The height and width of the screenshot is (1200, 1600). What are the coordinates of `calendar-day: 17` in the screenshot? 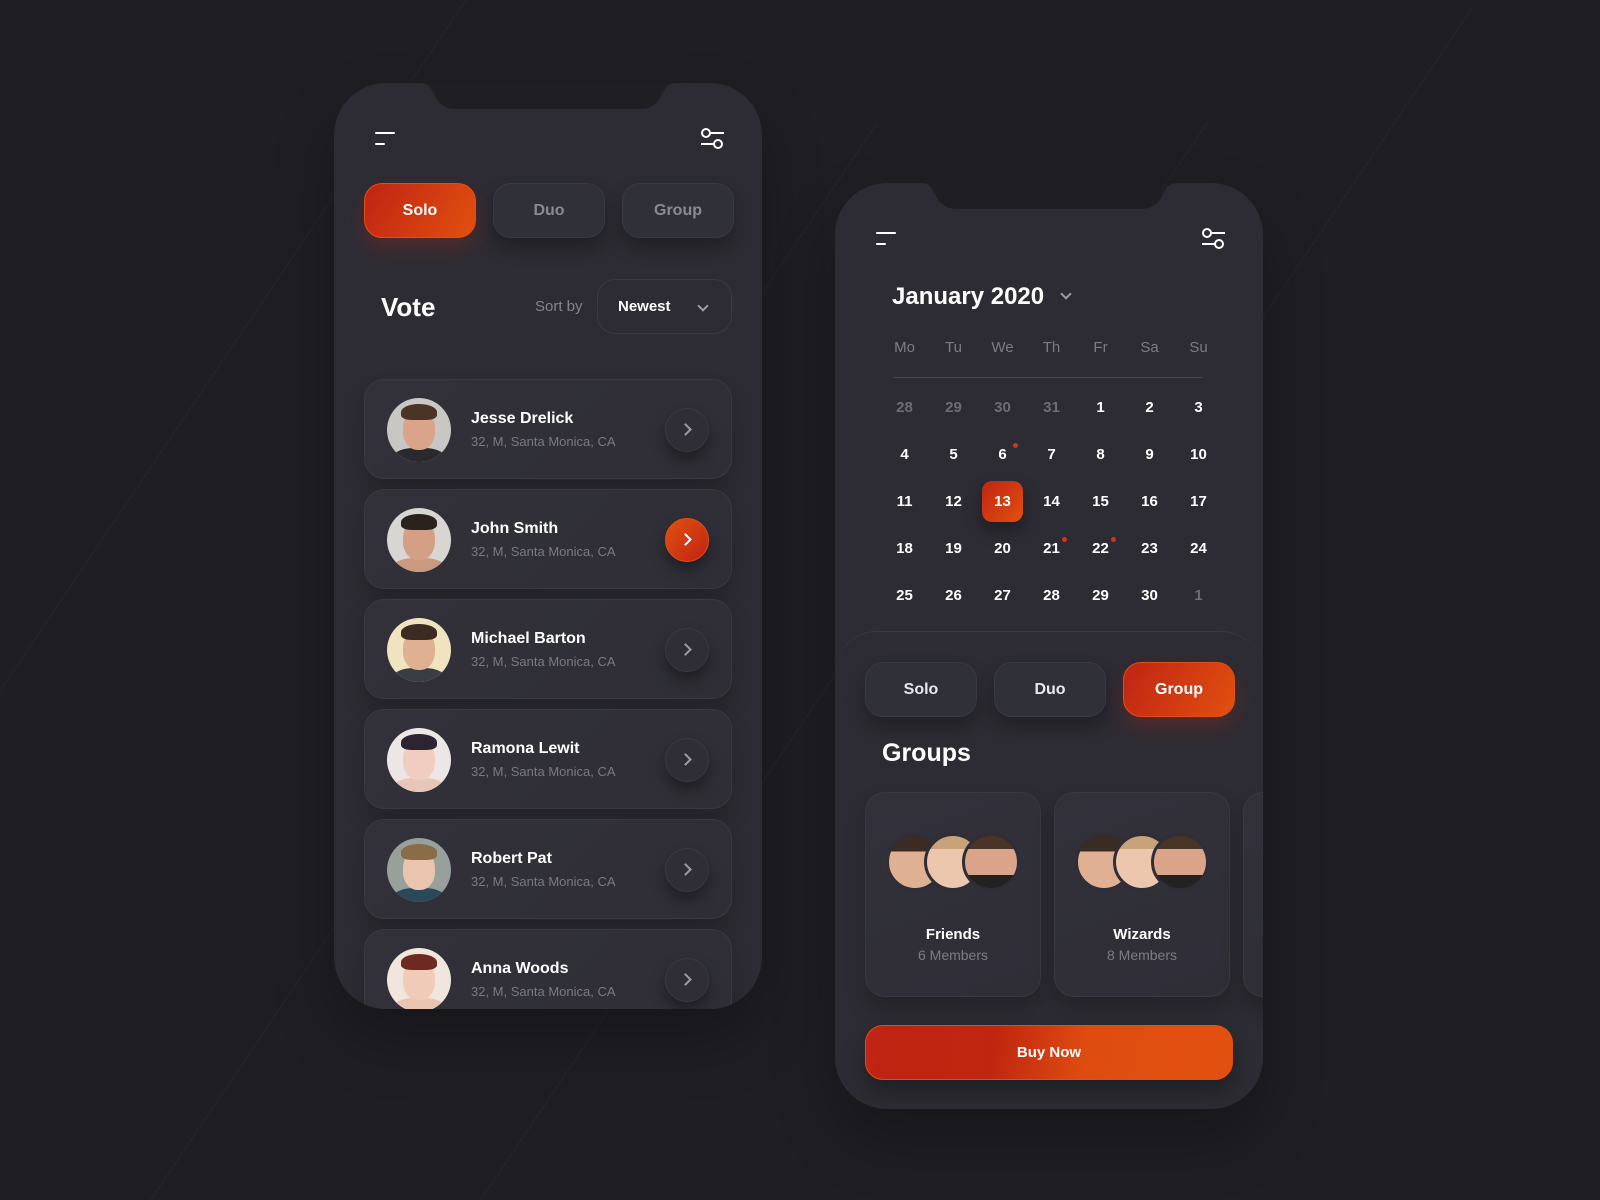 It's located at (1198, 501).